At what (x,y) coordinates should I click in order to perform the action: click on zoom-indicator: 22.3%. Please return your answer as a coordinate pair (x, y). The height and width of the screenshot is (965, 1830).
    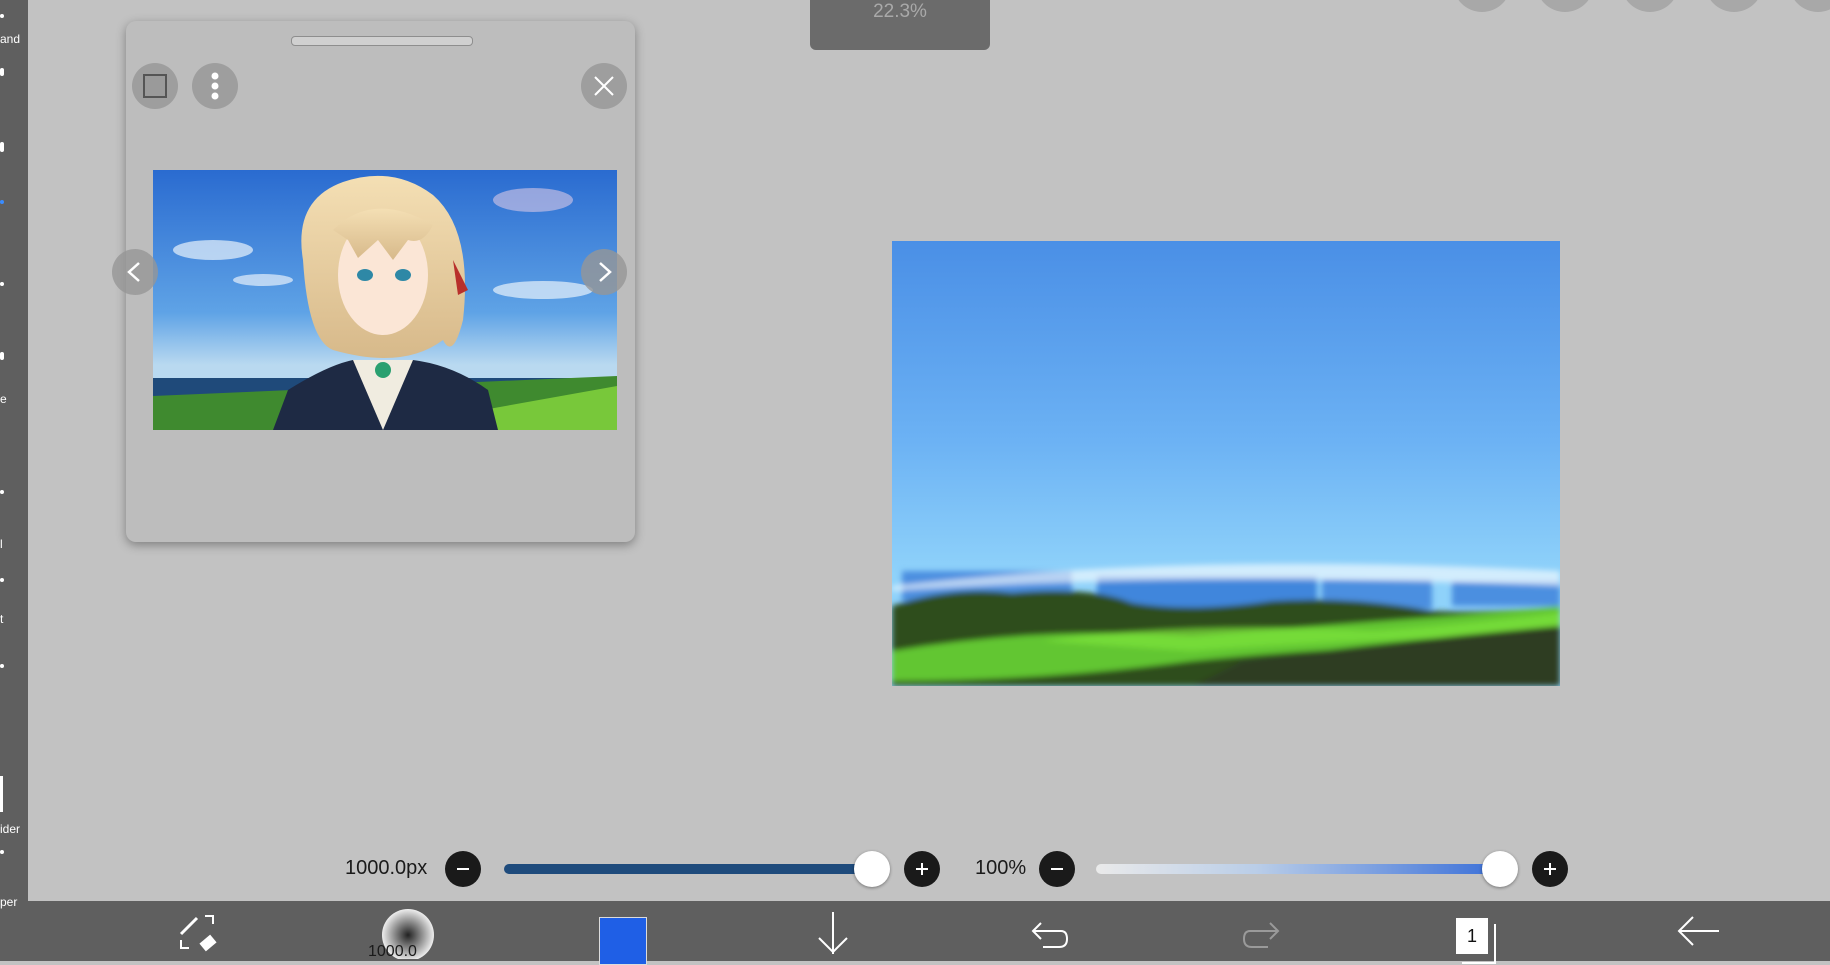
    Looking at the image, I should click on (900, 25).